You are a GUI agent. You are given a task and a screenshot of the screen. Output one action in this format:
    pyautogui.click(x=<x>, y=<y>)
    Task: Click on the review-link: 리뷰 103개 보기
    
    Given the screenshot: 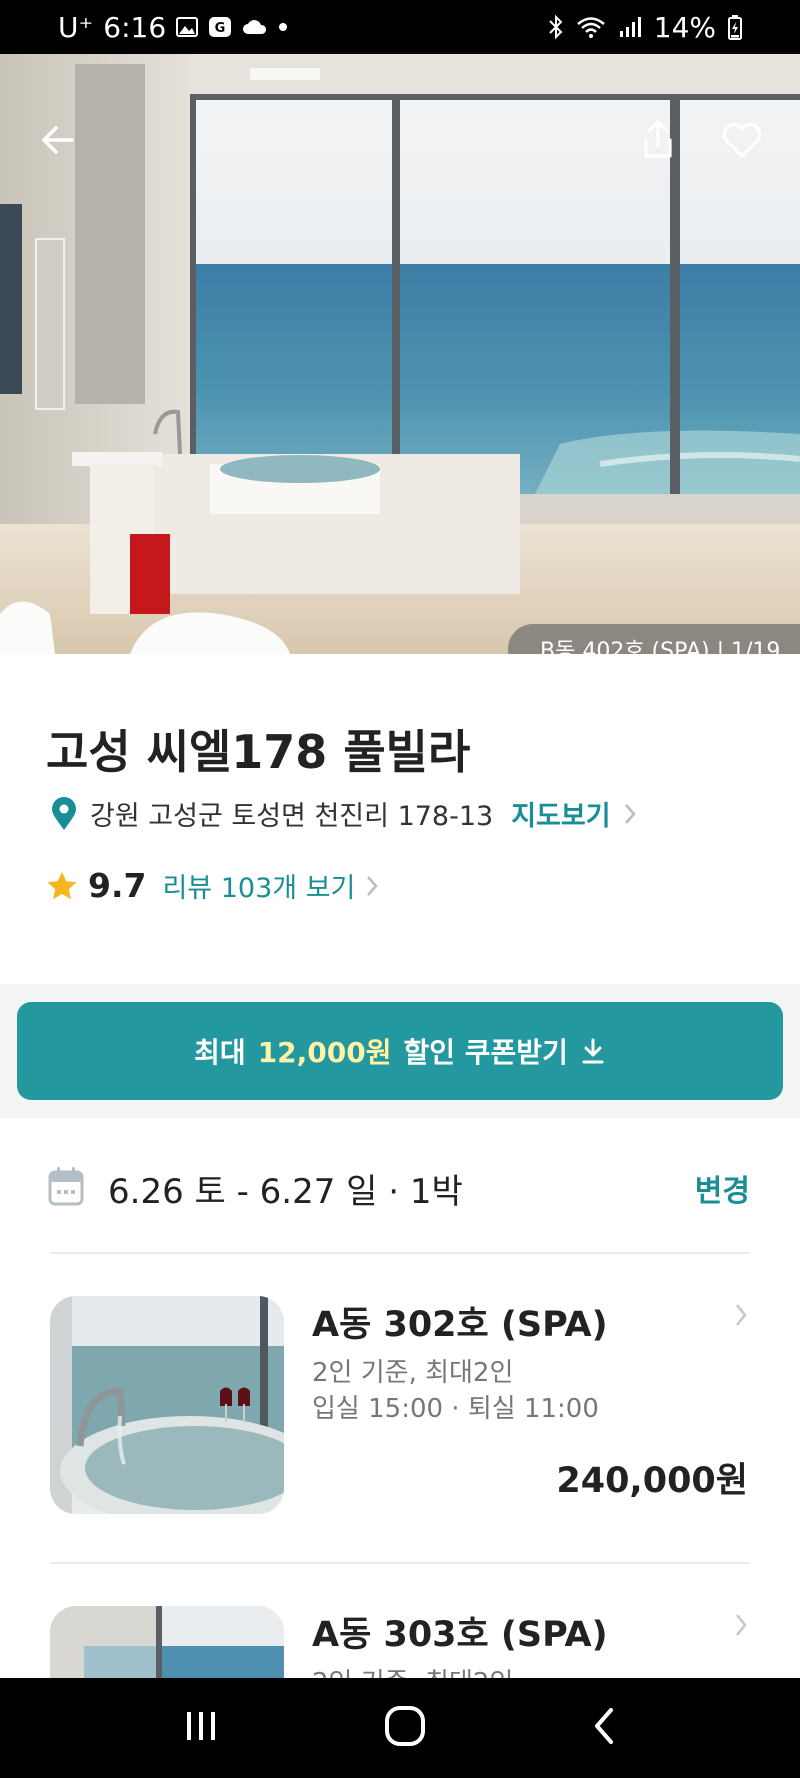 What is the action you would take?
    pyautogui.click(x=258, y=885)
    